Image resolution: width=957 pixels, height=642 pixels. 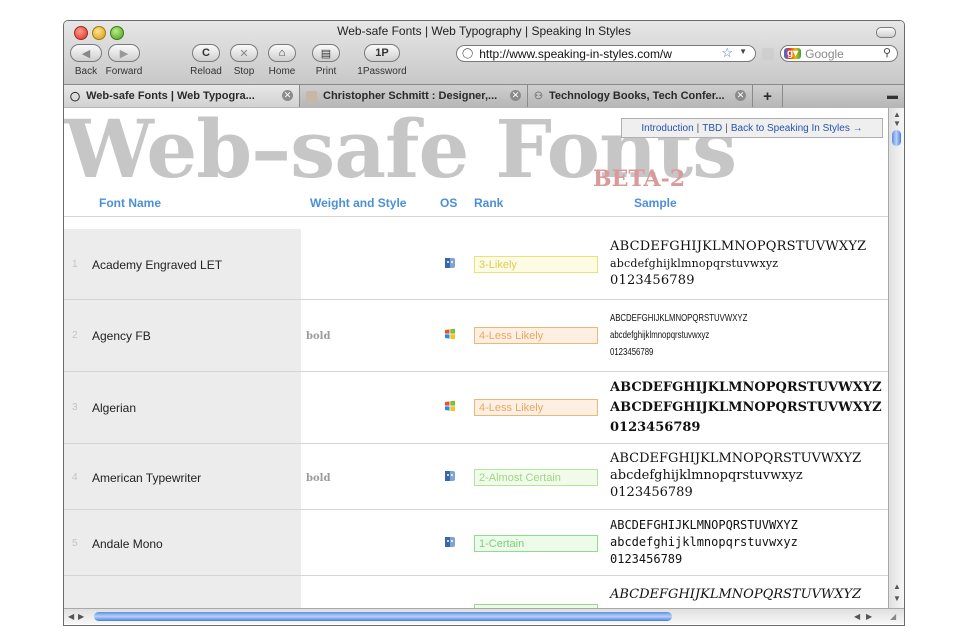 What do you see at coordinates (712, 128) in the screenshot?
I see `nav-tbd-link: TBD` at bounding box center [712, 128].